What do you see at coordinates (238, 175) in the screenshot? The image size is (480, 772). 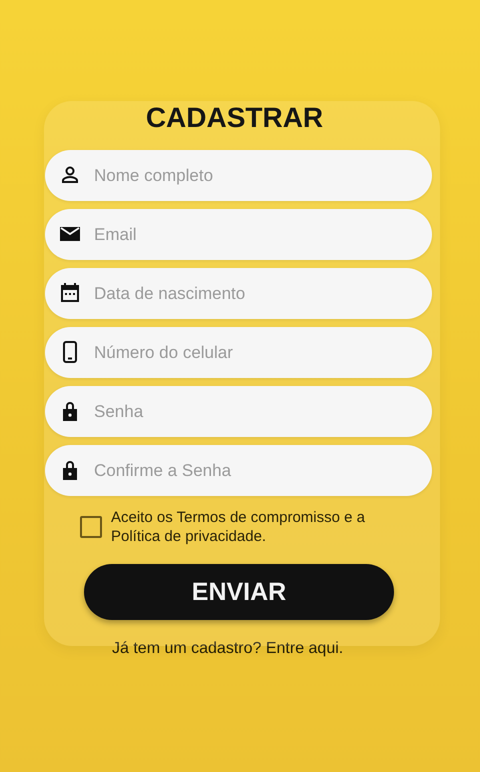 I see `input-field: Nome completo` at bounding box center [238, 175].